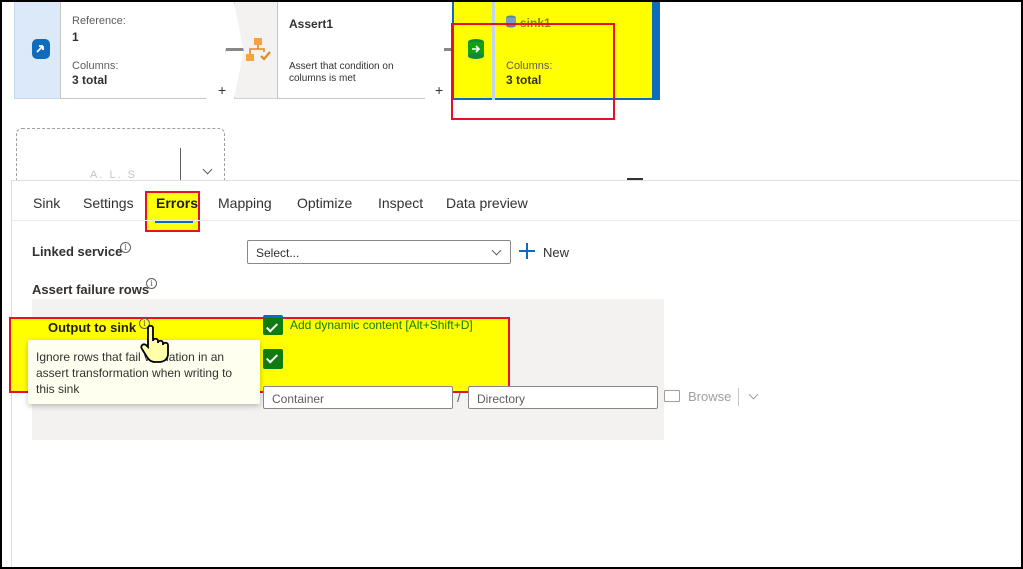 This screenshot has height=569, width=1023. What do you see at coordinates (324, 203) in the screenshot?
I see `tab-optimize: Optimize` at bounding box center [324, 203].